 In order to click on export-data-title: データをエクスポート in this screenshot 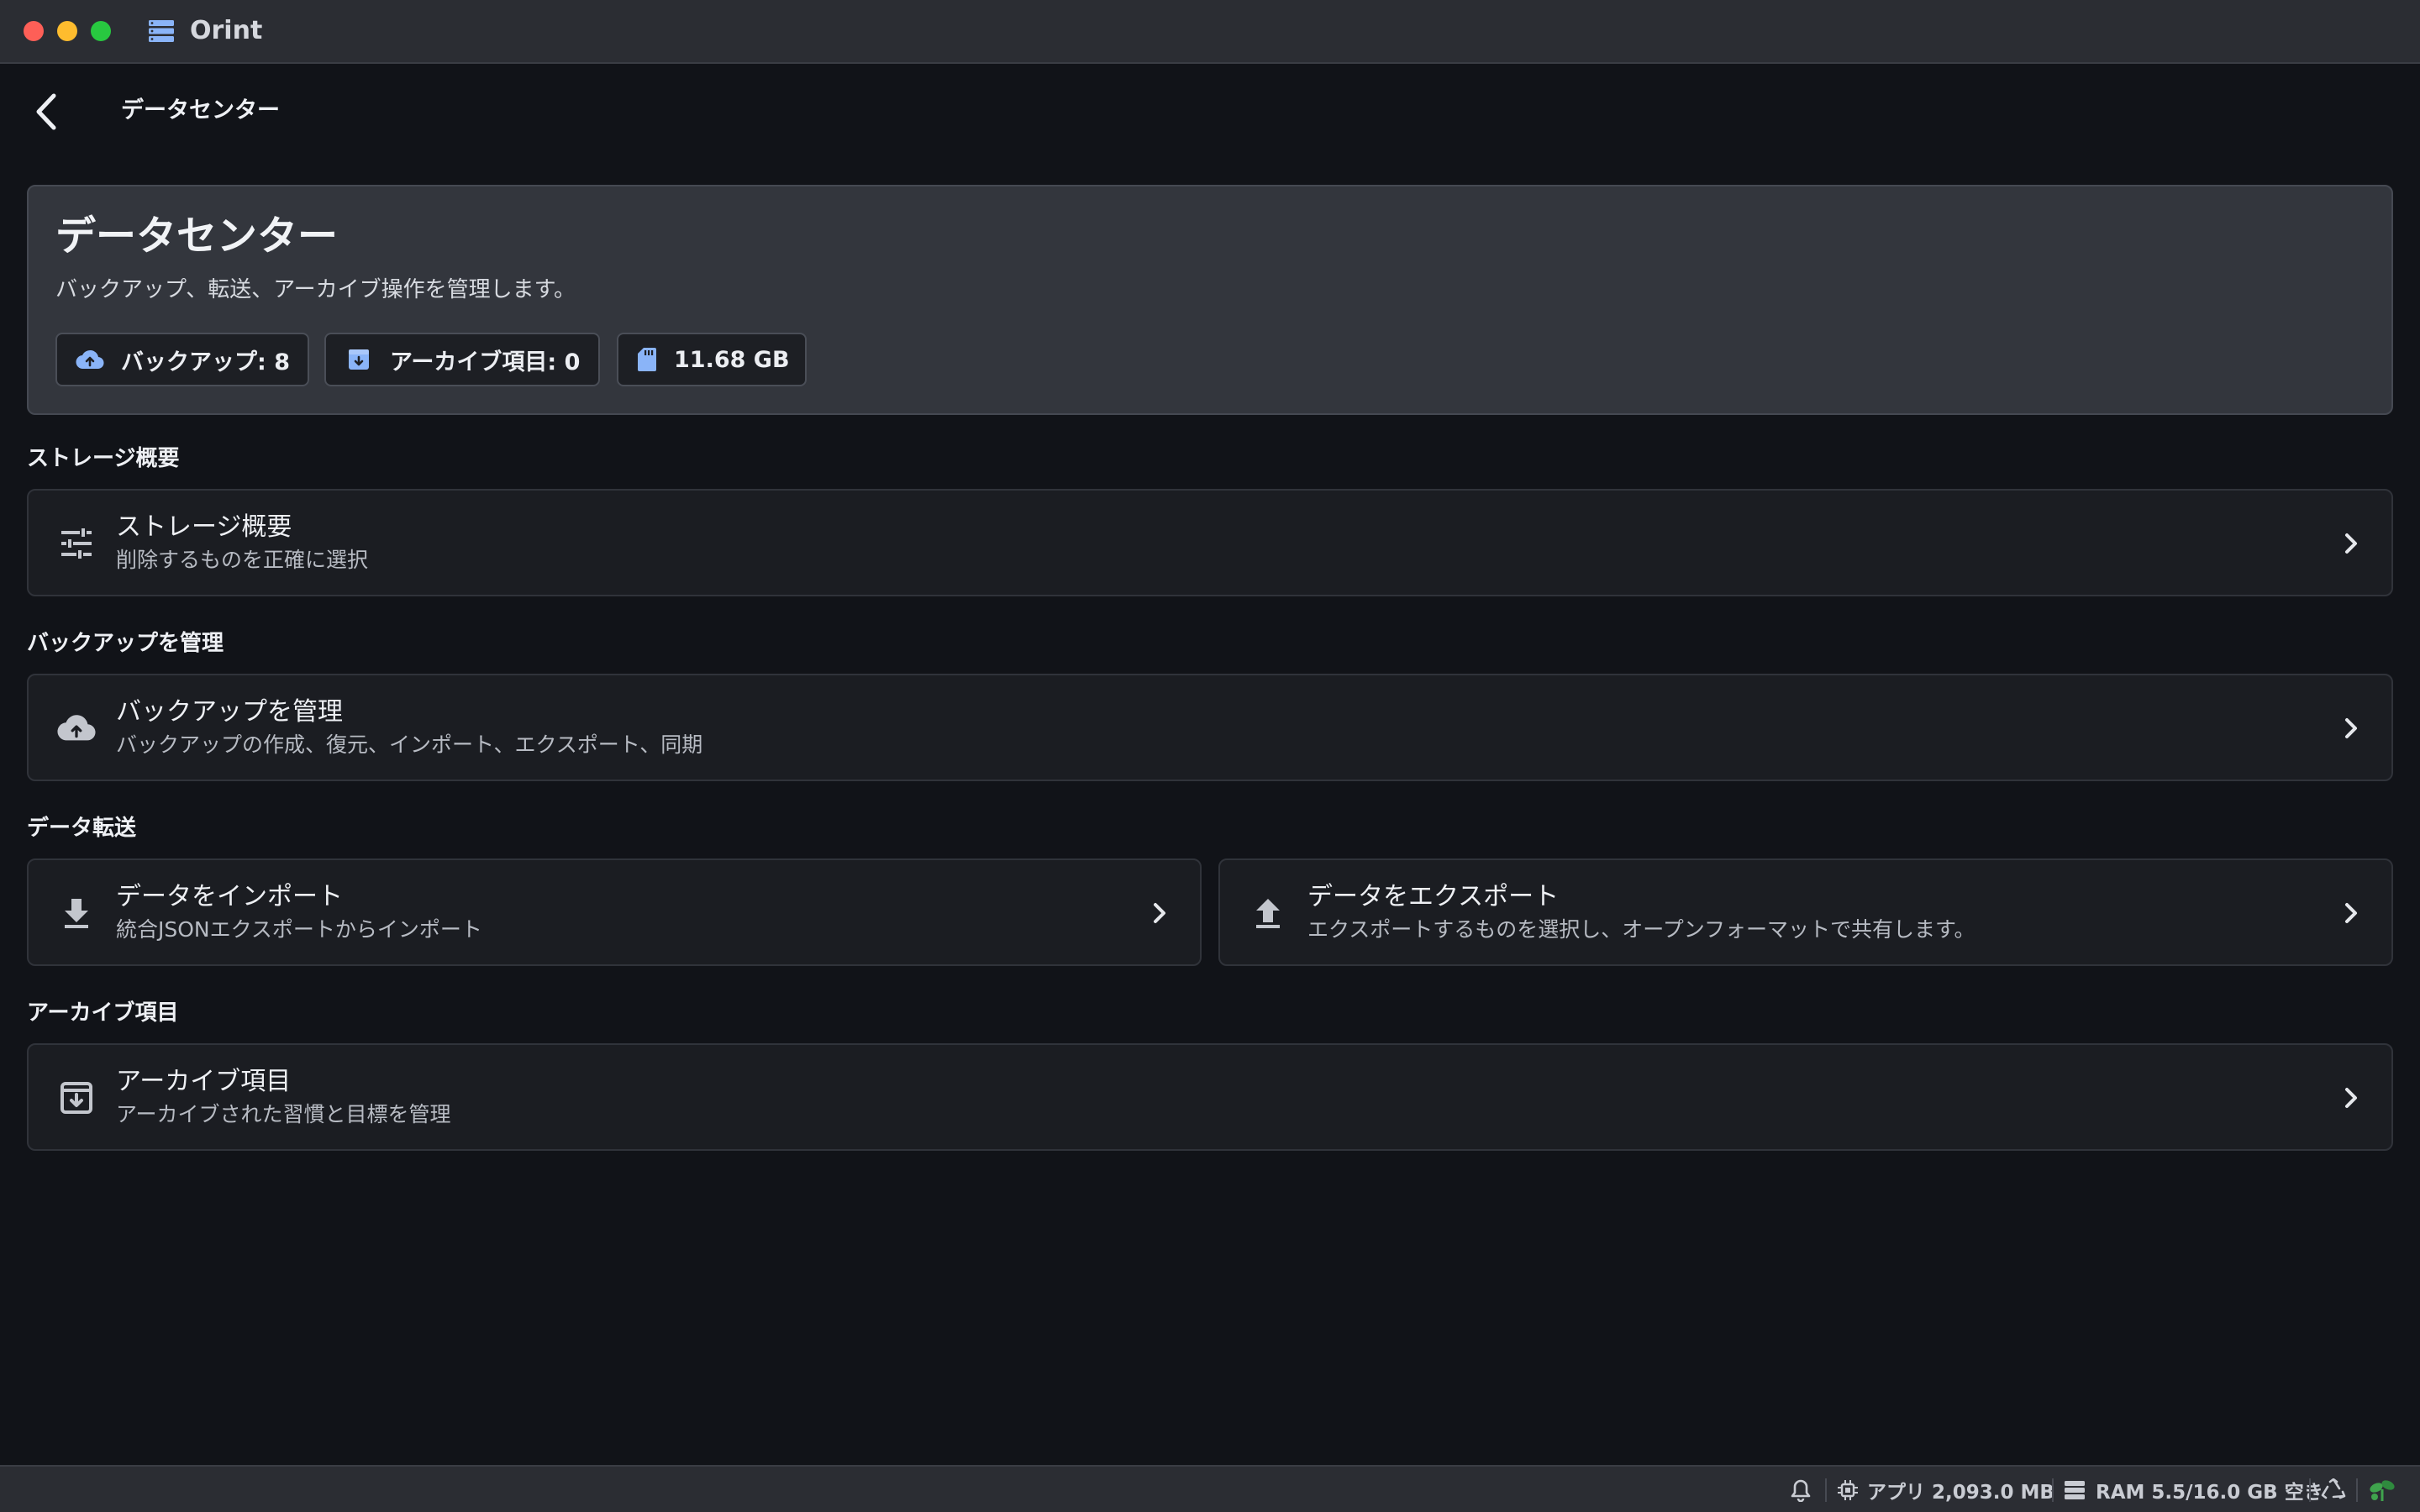, I will do `click(1434, 896)`.